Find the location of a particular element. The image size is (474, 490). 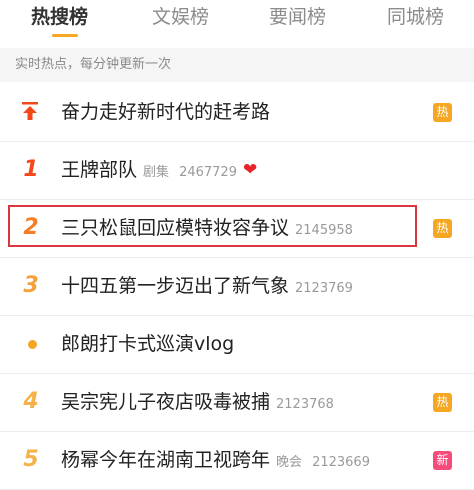

tab-hot-search: 热搜榜 is located at coordinates (59, 17).